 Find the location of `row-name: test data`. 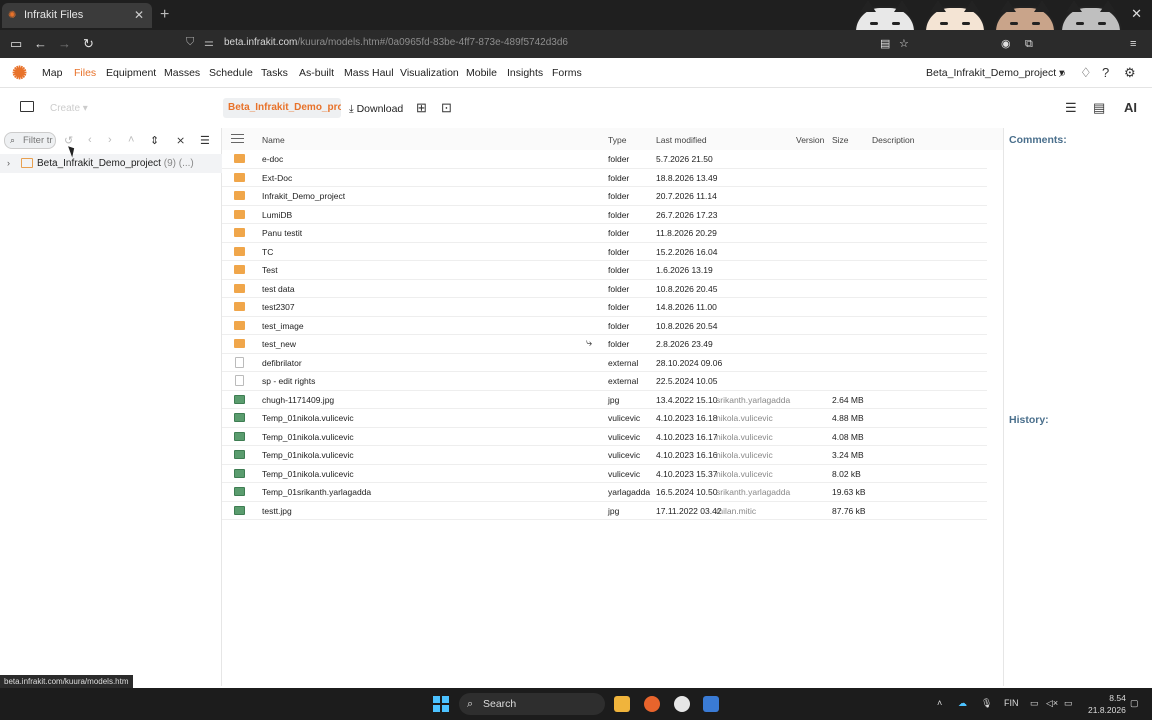

row-name: test data is located at coordinates (278, 289).